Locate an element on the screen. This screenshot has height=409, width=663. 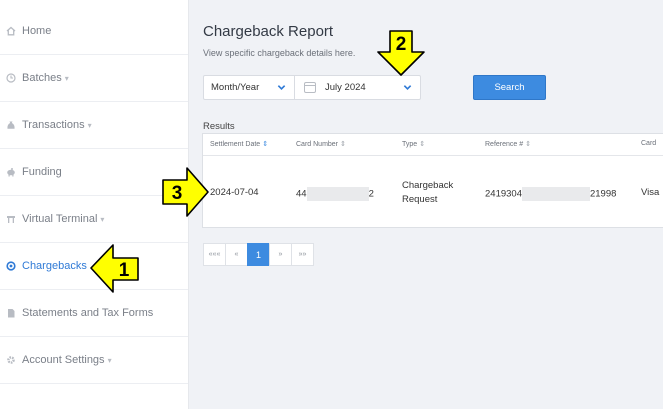
reference-prefix: 2419304 is located at coordinates (503, 194).